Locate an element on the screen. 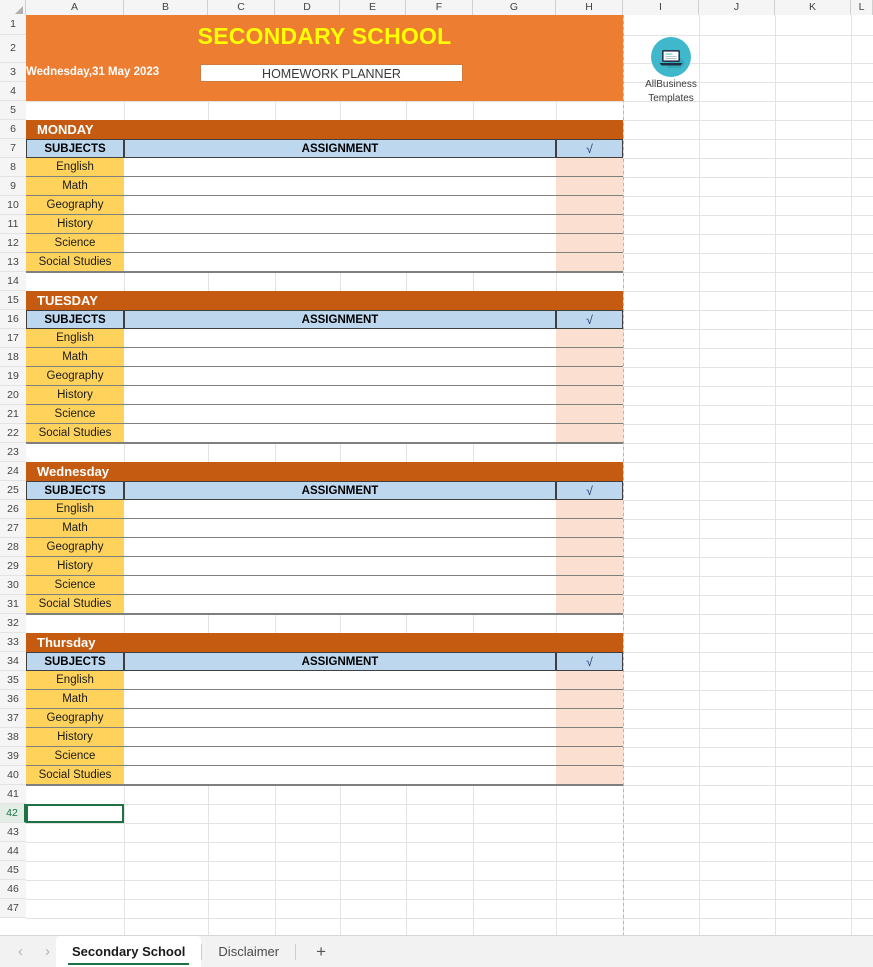 This screenshot has width=873, height=967. row-header-13: 13 is located at coordinates (13, 262).